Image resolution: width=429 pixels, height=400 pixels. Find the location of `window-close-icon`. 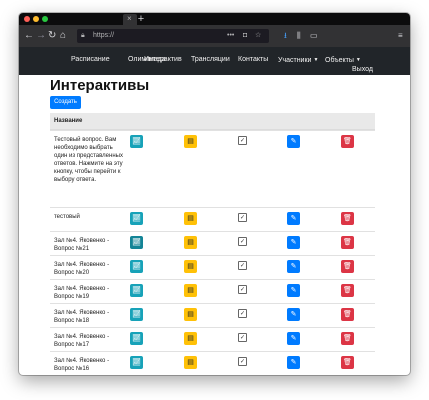

window-close-icon is located at coordinates (27, 19).